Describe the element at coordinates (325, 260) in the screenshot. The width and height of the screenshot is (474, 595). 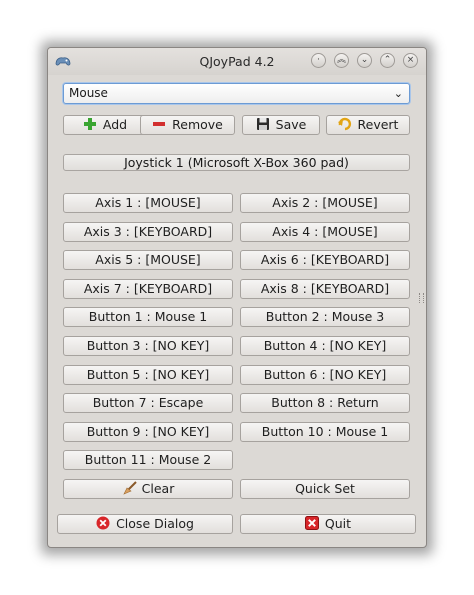
I see `axis-6-button: Axis 6 : [KEYBOARD]` at that location.